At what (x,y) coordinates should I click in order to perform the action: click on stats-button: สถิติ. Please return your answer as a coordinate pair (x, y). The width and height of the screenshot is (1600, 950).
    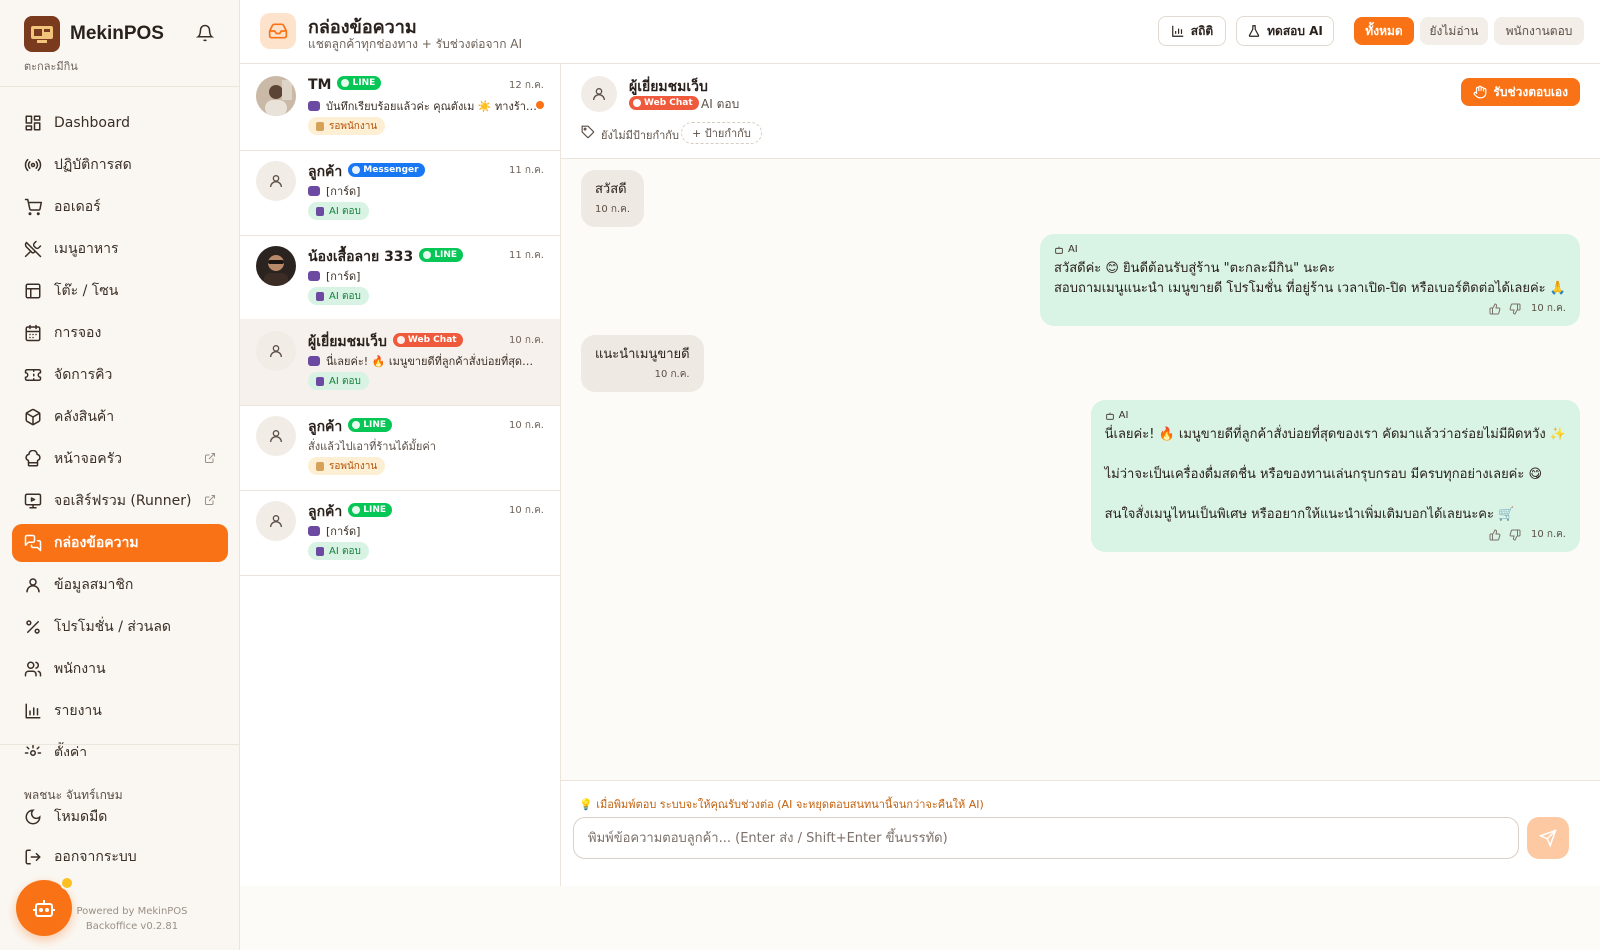
    Looking at the image, I should click on (1192, 31).